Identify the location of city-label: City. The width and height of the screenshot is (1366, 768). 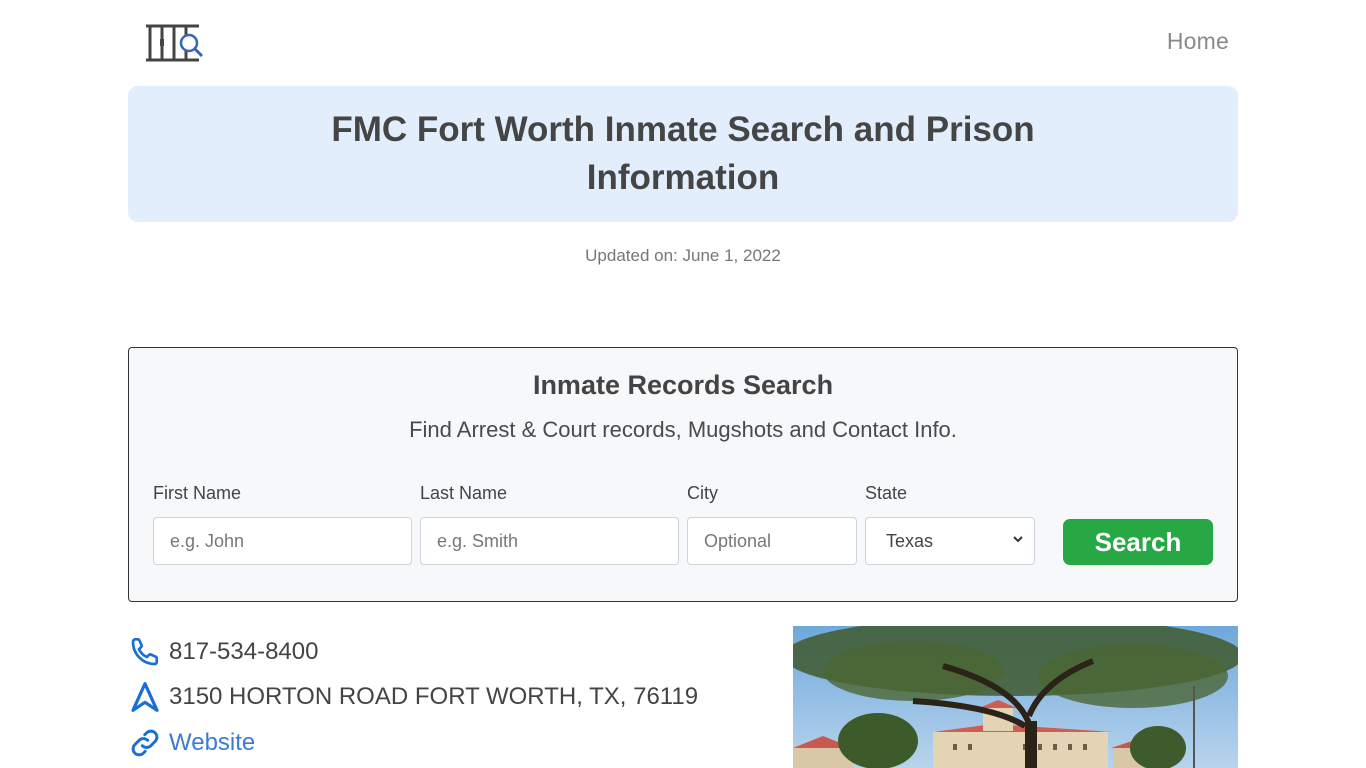
(702, 493).